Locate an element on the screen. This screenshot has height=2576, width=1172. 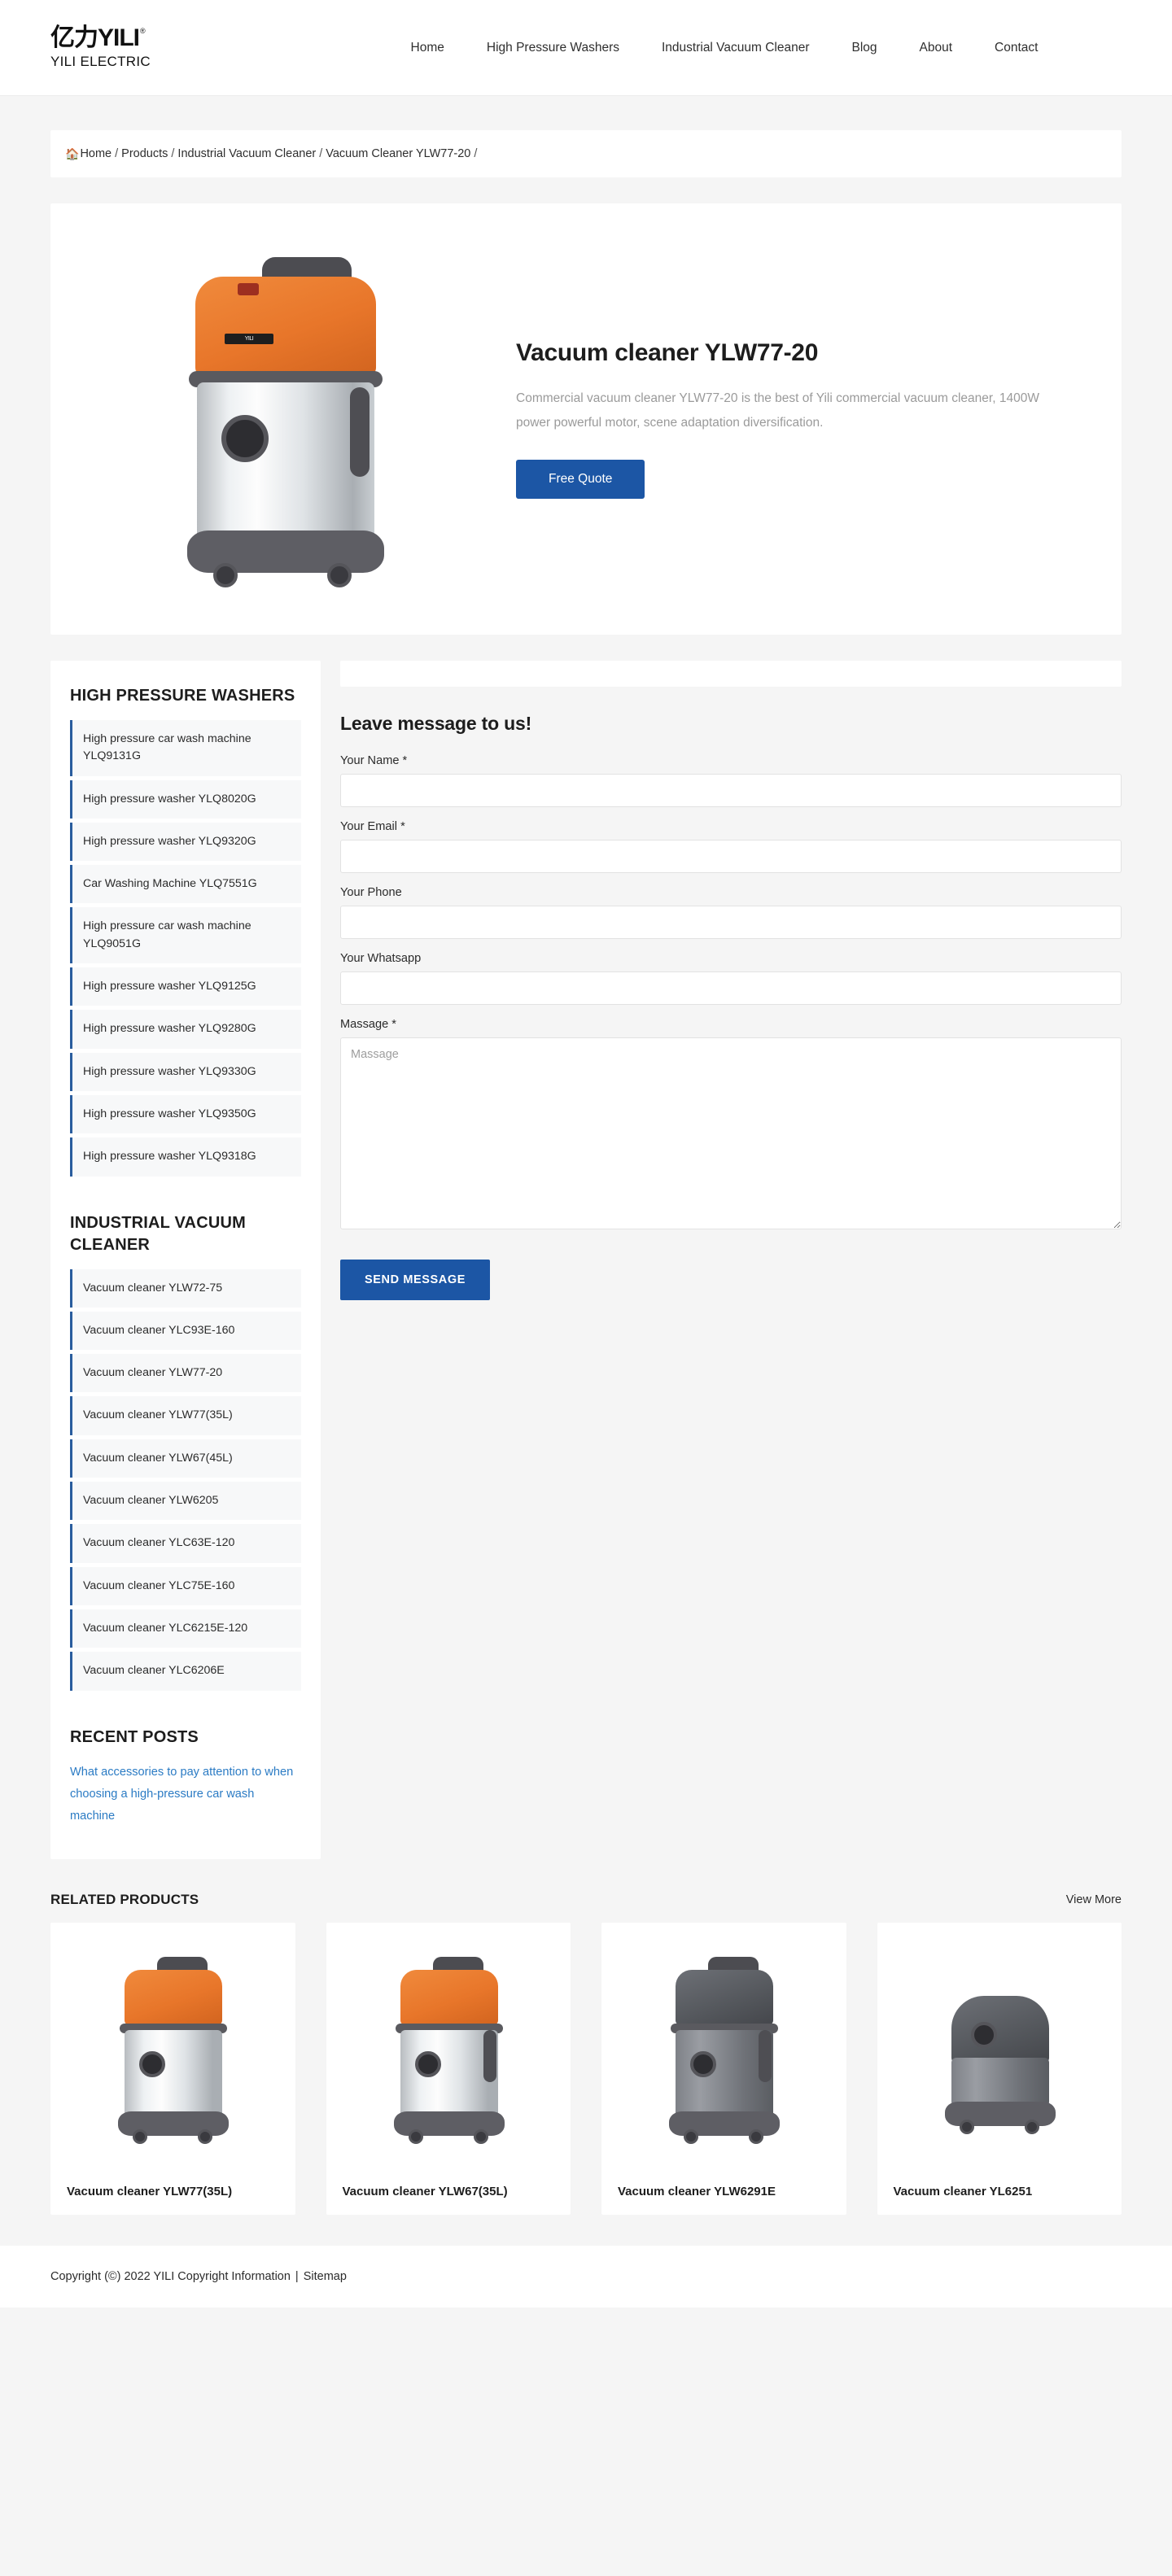
footer-sitemap-link: Sitemap is located at coordinates (325, 2276).